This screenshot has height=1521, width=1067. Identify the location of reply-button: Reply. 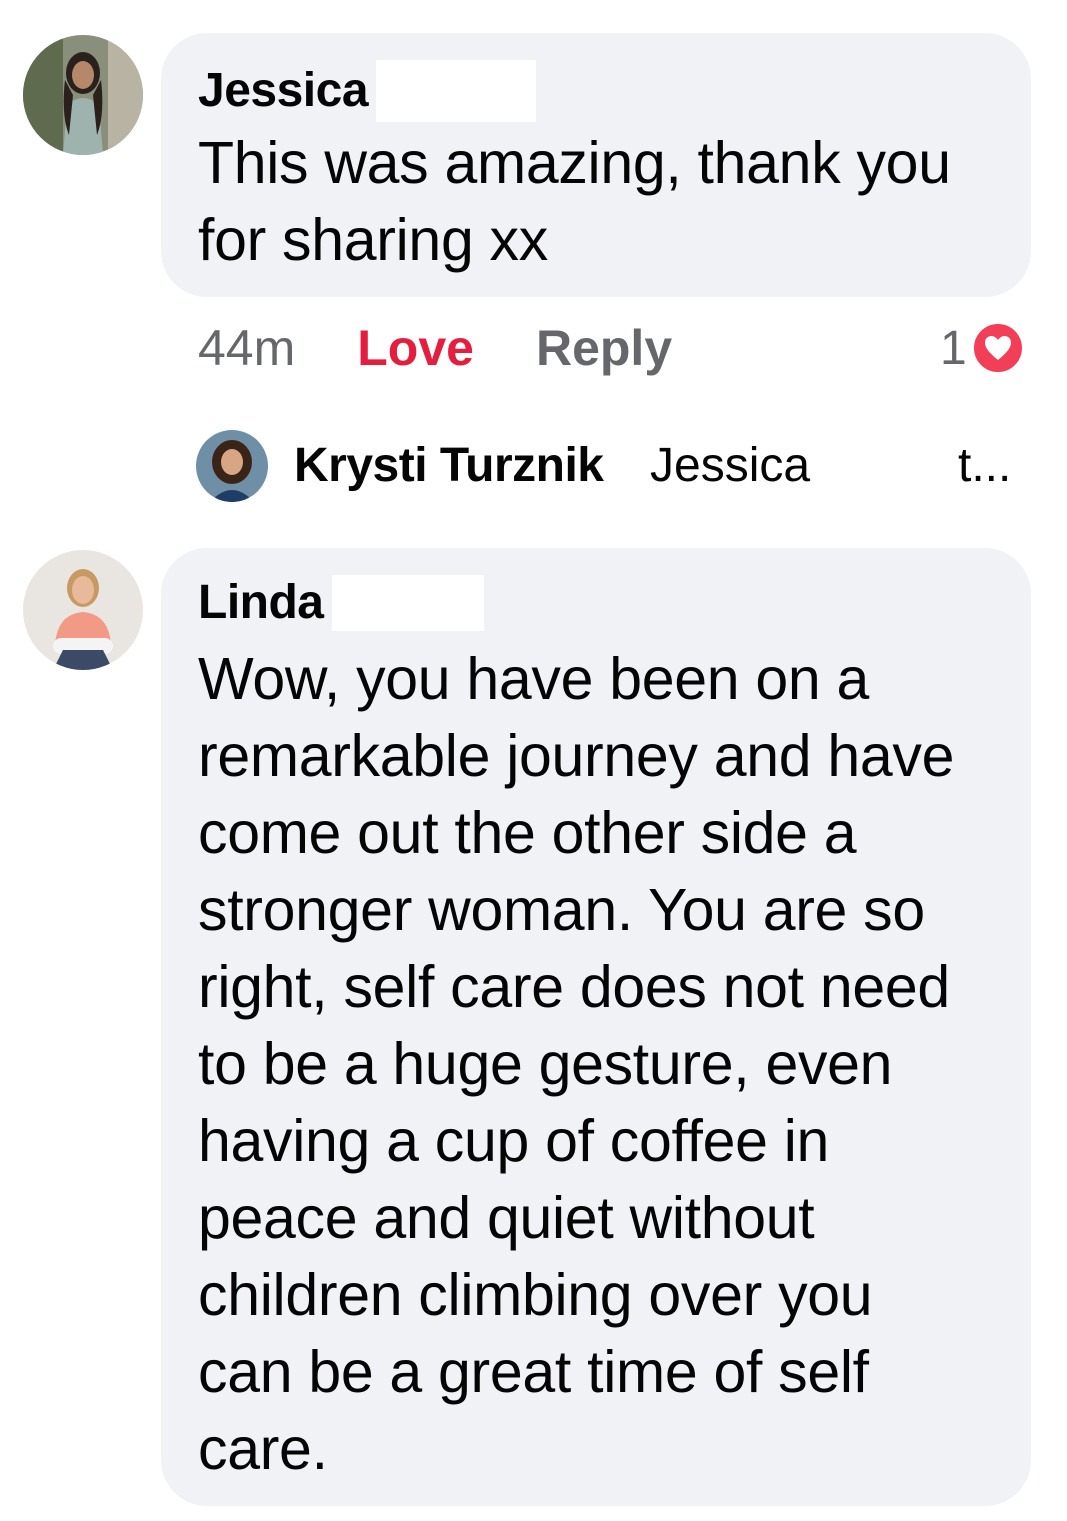
(604, 348).